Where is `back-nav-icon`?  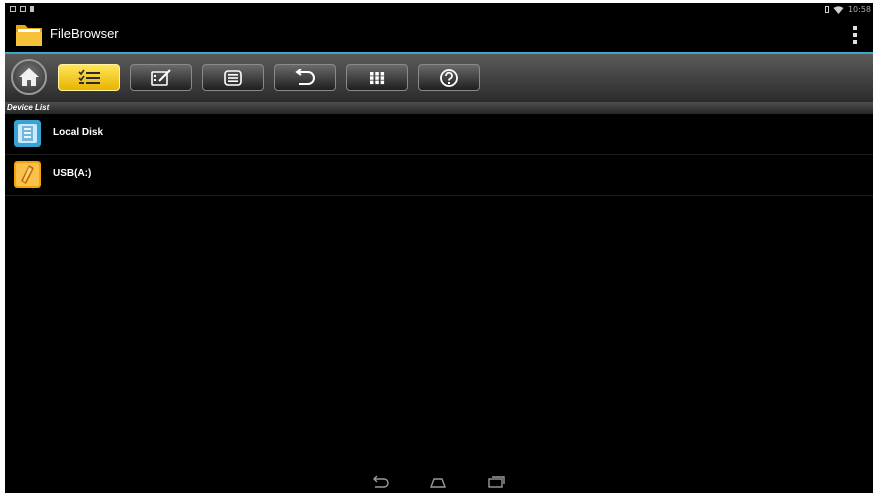
back-nav-icon is located at coordinates (380, 482).